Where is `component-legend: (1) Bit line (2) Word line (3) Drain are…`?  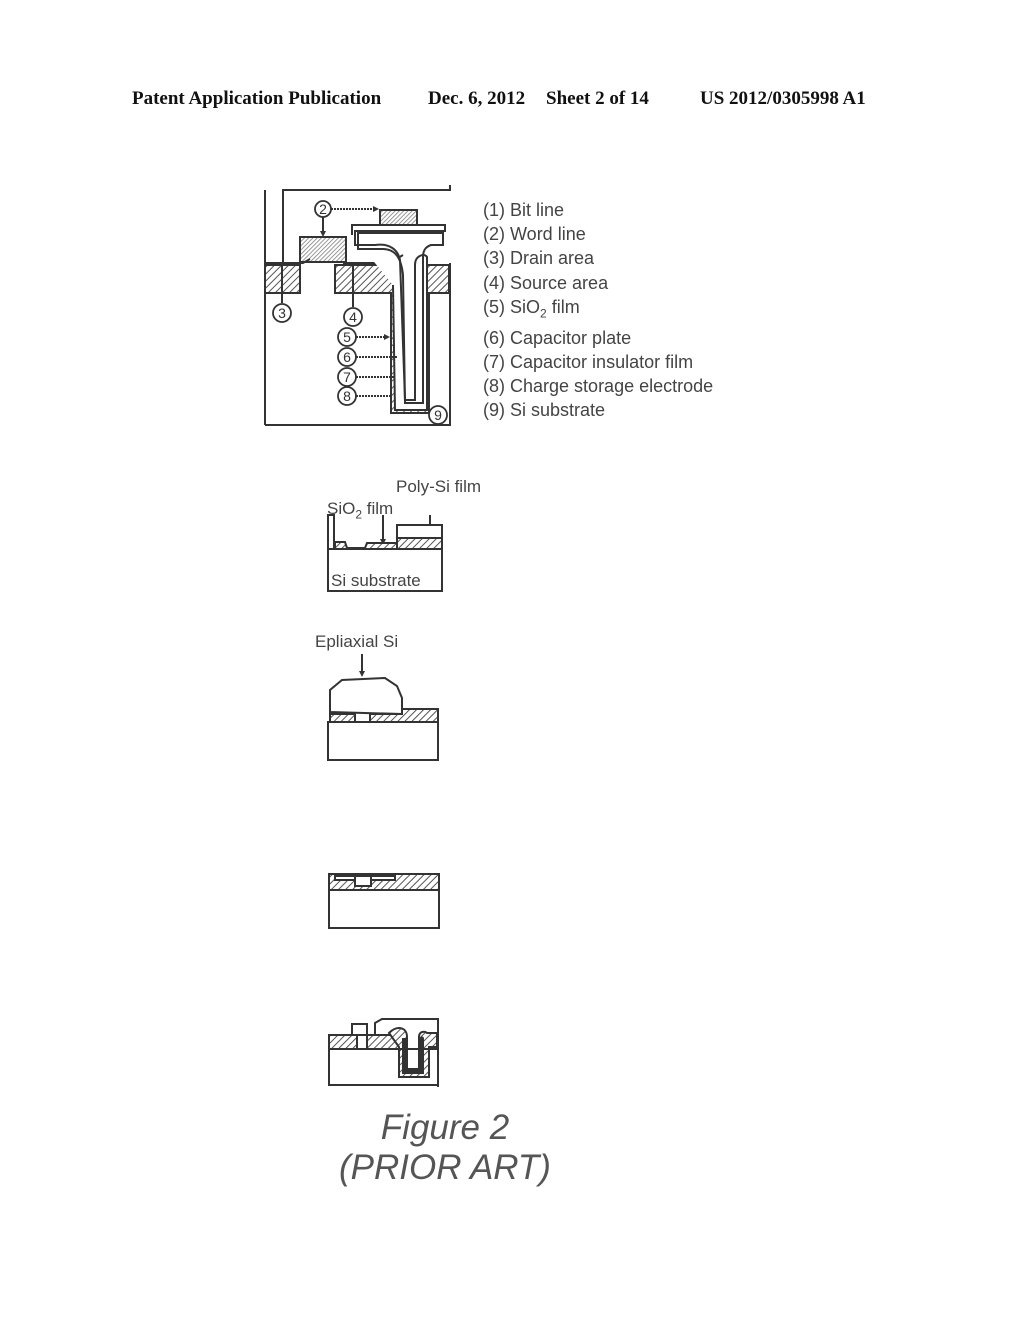 component-legend: (1) Bit line (2) Word line (3) Drain are… is located at coordinates (598, 310).